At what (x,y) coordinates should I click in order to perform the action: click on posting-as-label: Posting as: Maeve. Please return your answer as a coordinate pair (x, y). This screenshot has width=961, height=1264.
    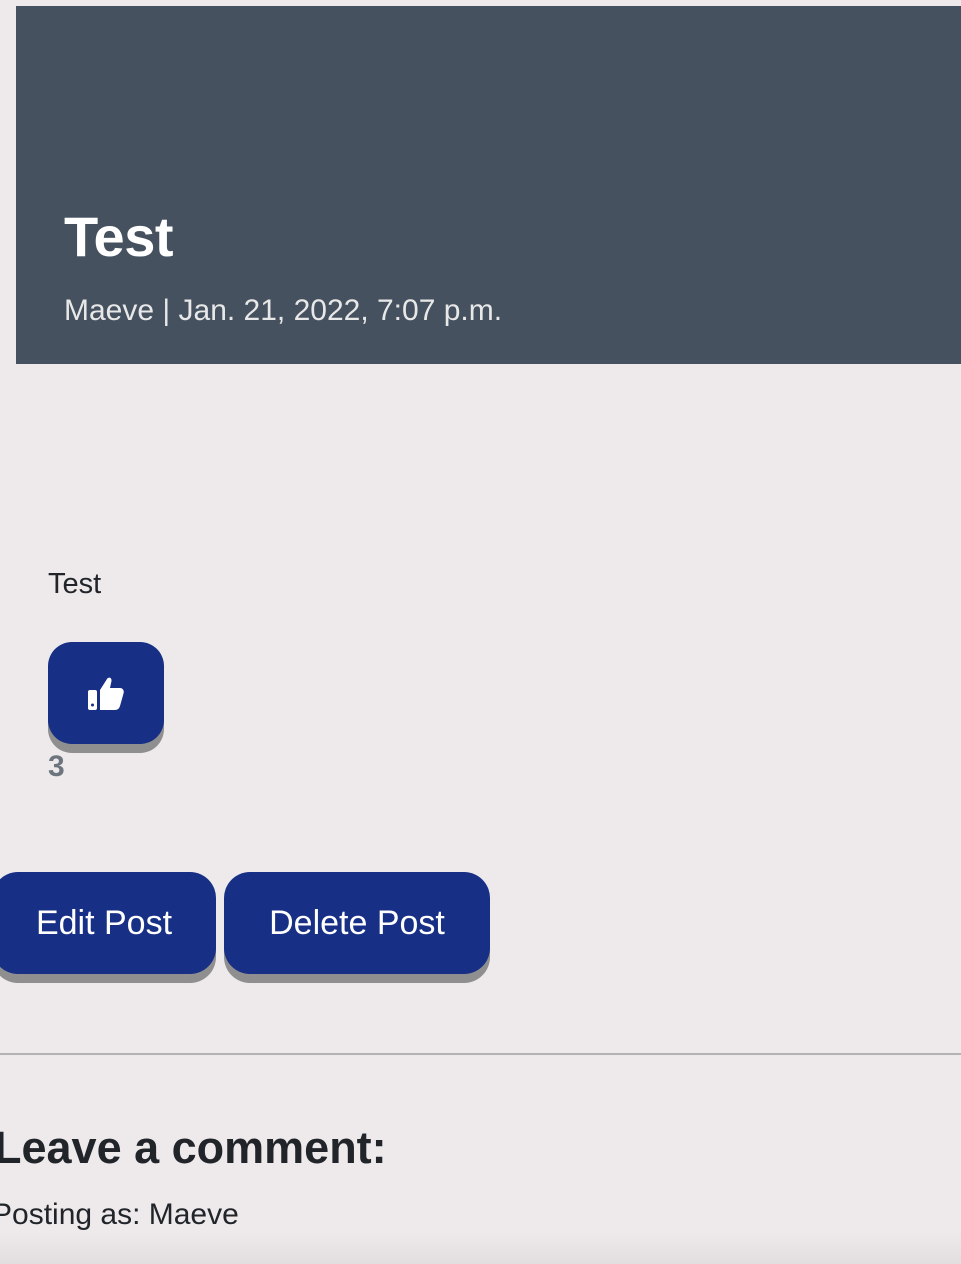
    Looking at the image, I should click on (119, 1214).